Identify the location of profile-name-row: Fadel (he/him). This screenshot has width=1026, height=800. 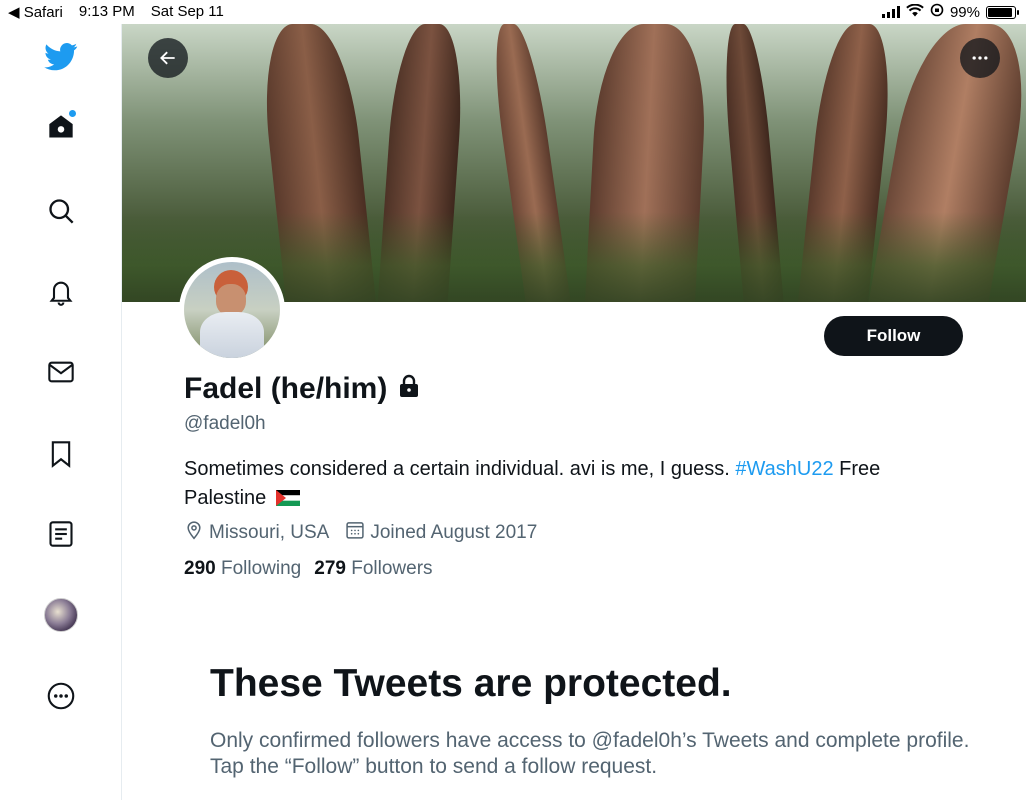
(302, 389).